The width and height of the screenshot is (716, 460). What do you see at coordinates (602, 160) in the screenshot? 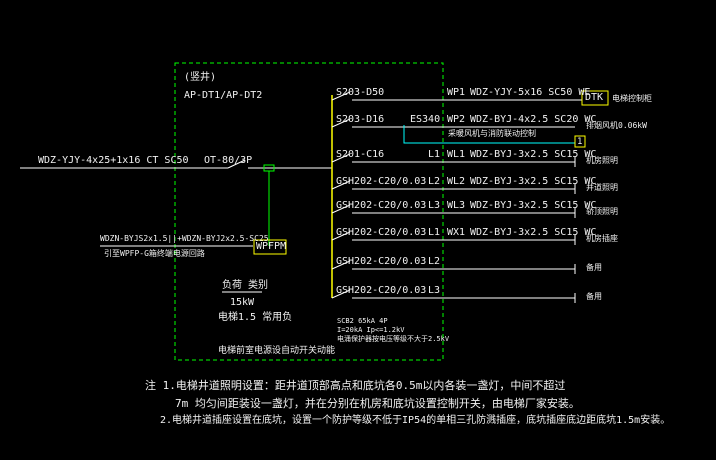
I see `load-name: 机房照明` at bounding box center [602, 160].